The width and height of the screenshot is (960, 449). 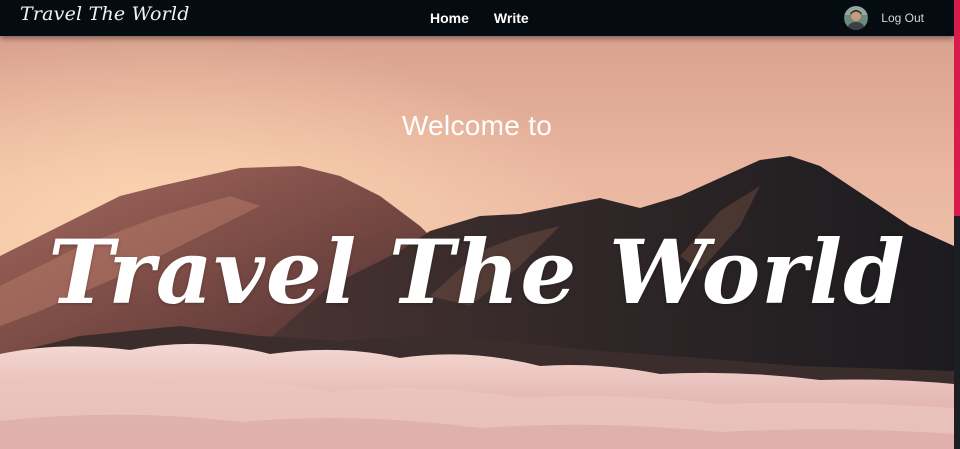 I want to click on logout-link: Log Out, so click(x=902, y=18).